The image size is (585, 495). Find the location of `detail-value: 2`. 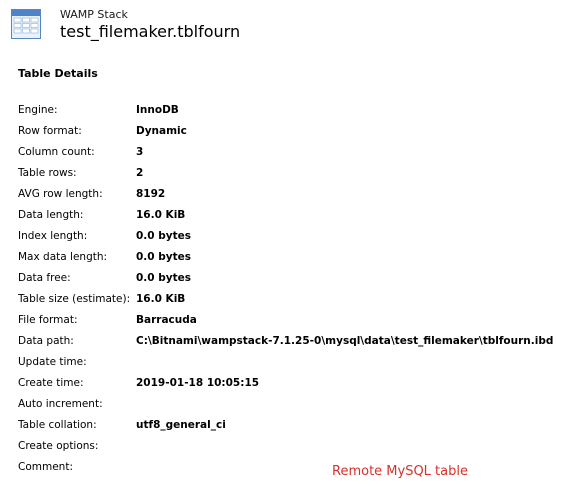

detail-value: 2 is located at coordinates (140, 173).